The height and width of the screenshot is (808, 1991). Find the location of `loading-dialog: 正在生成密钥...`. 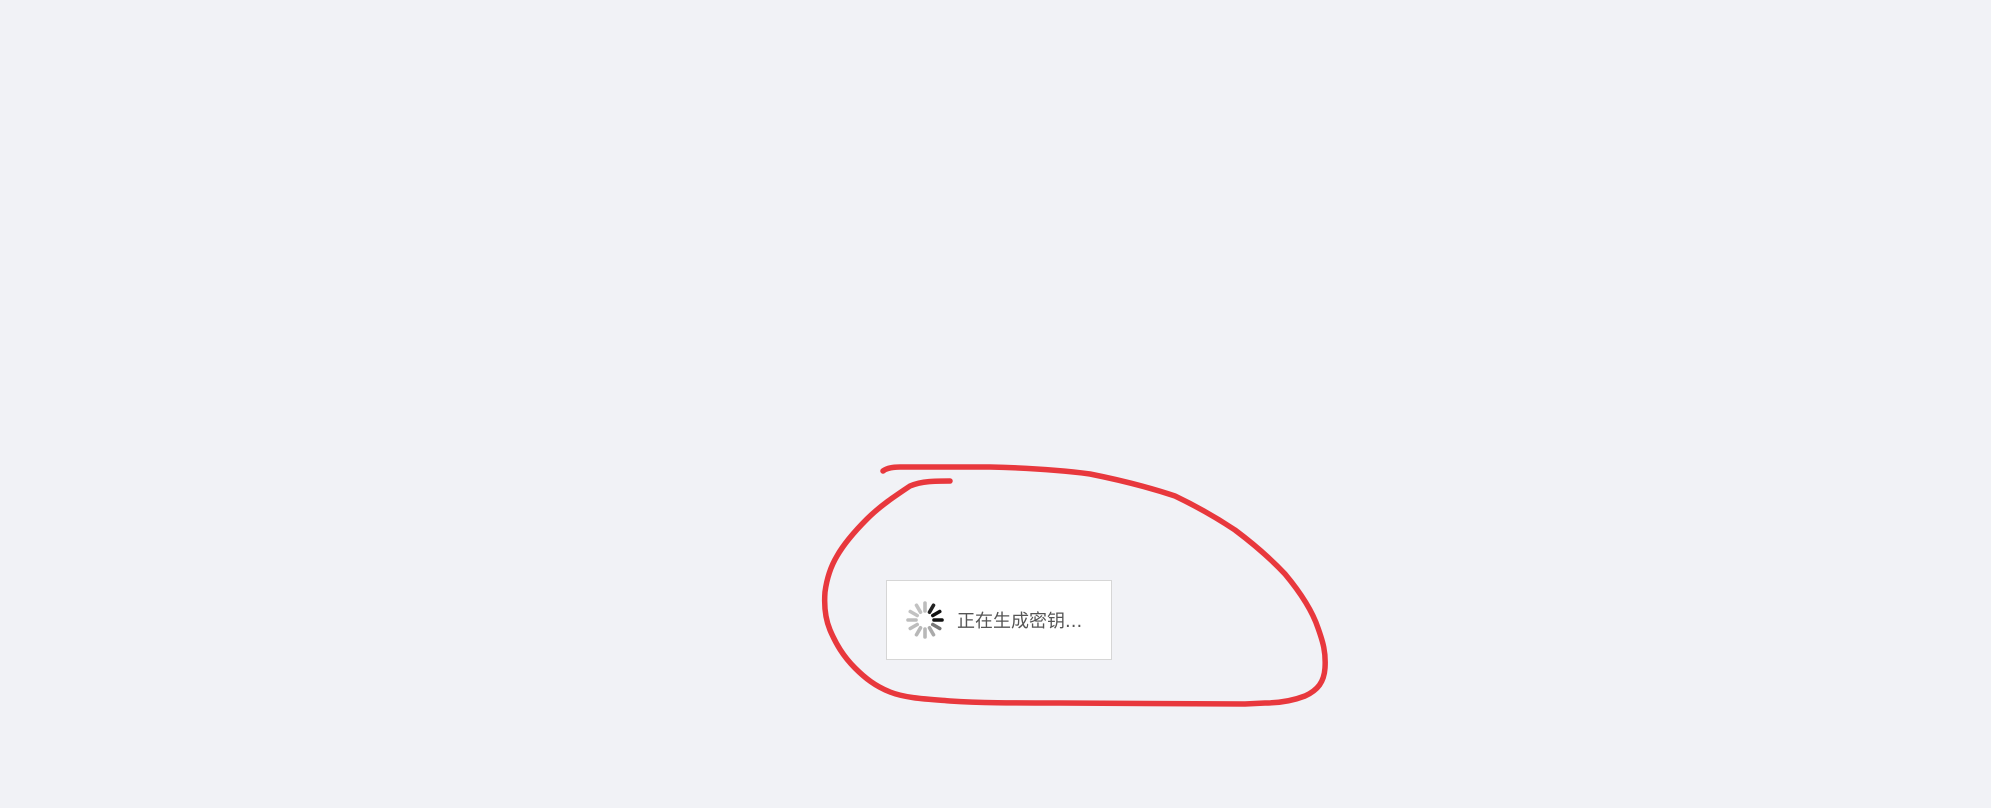

loading-dialog: 正在生成密钥... is located at coordinates (999, 620).